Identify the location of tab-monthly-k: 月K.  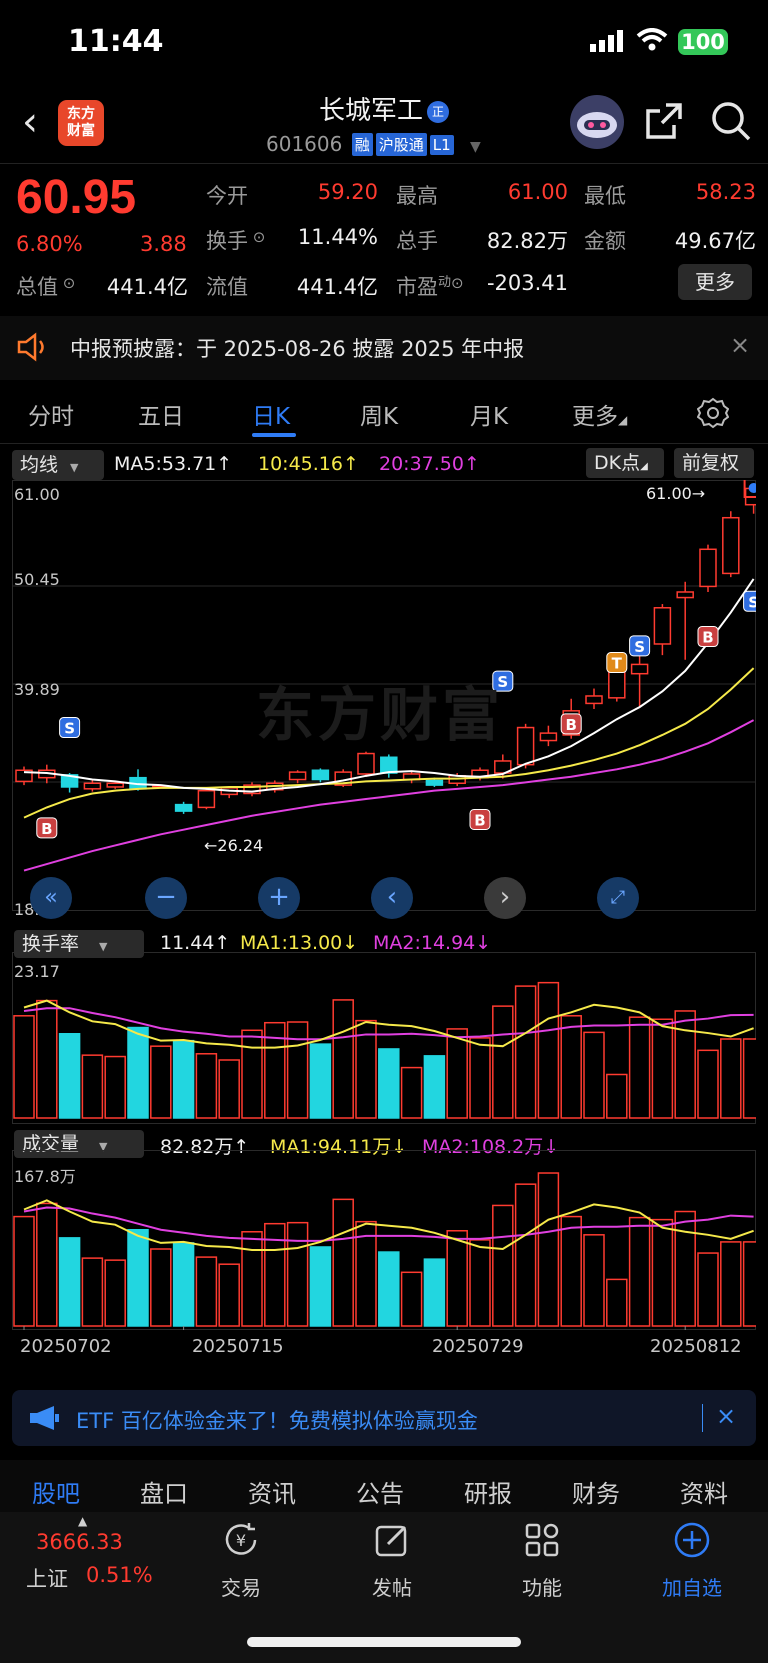
(489, 414).